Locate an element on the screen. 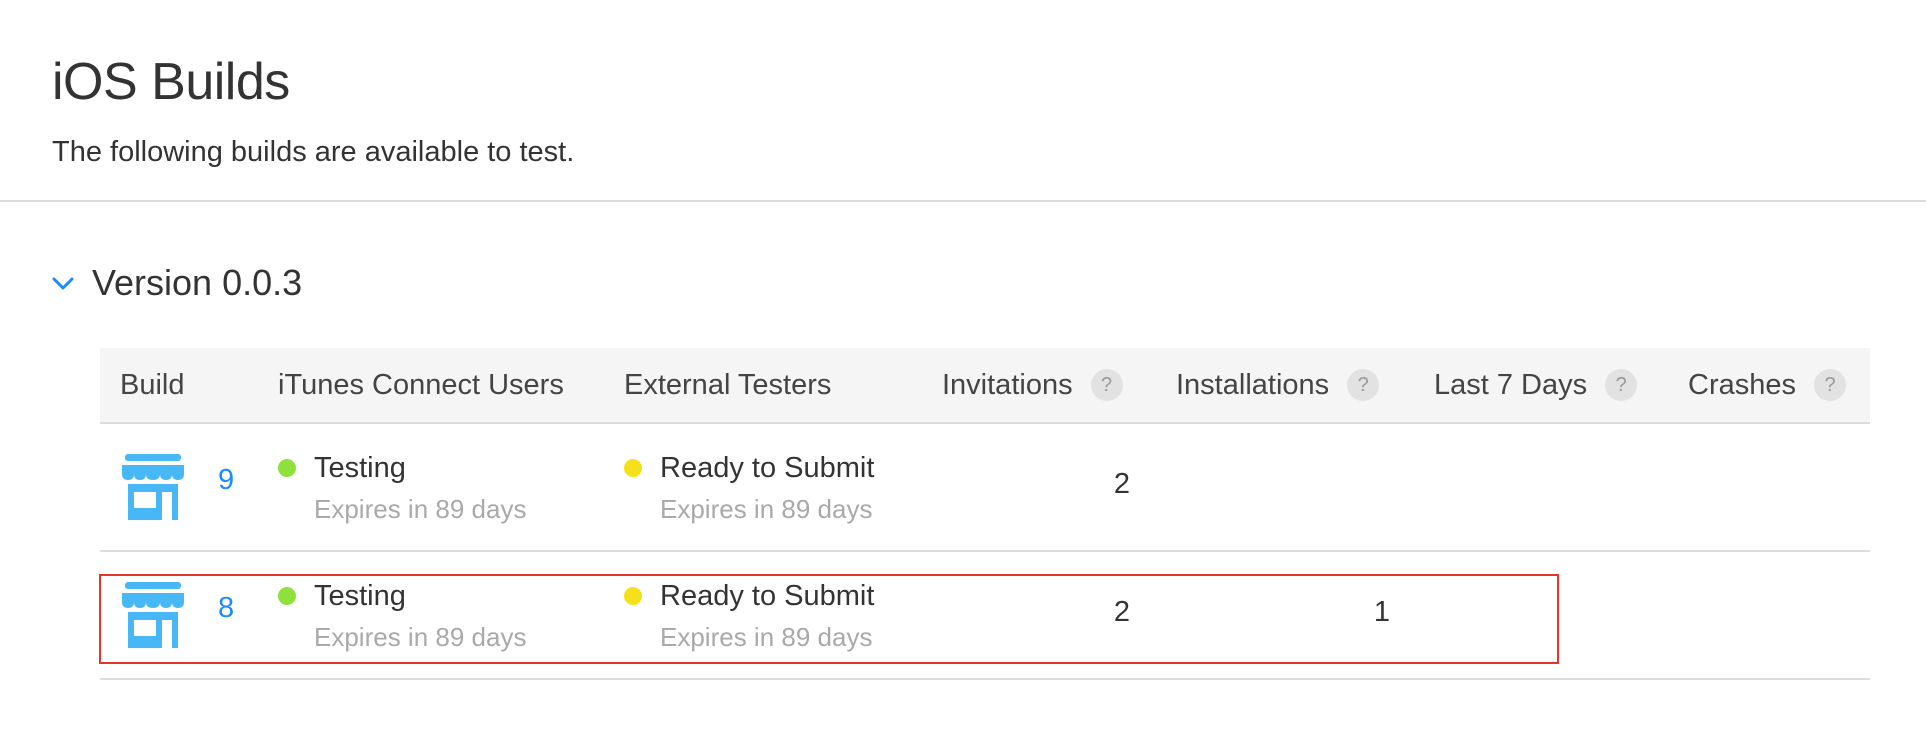 The height and width of the screenshot is (752, 1926). column-label: External Testers is located at coordinates (728, 384).